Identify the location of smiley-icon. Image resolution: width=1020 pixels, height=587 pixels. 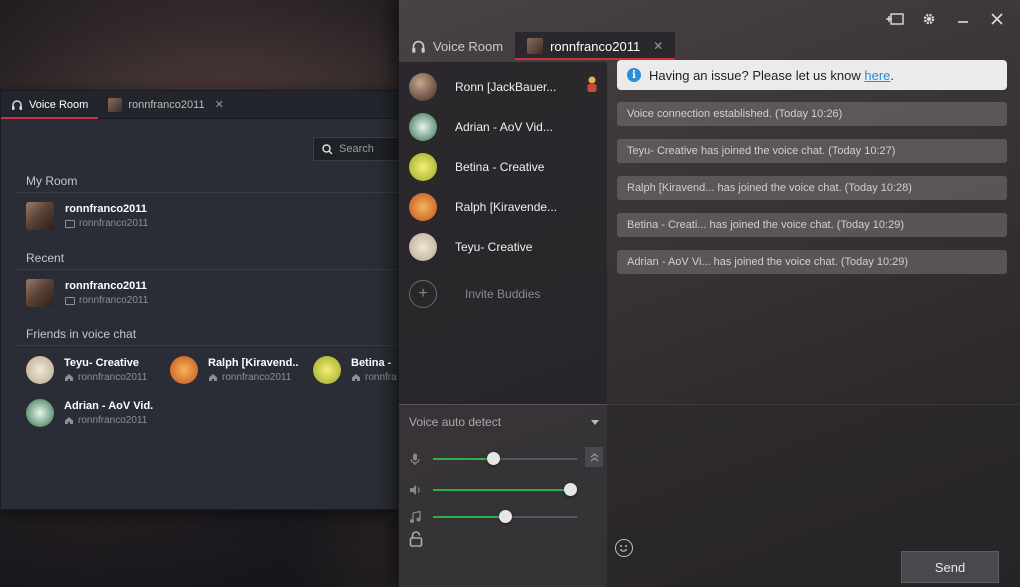
(623, 548).